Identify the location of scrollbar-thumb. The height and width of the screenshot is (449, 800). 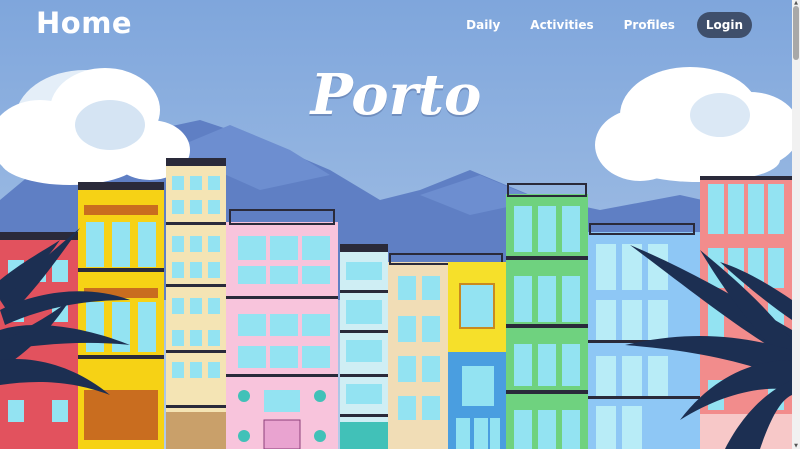
(796, 33).